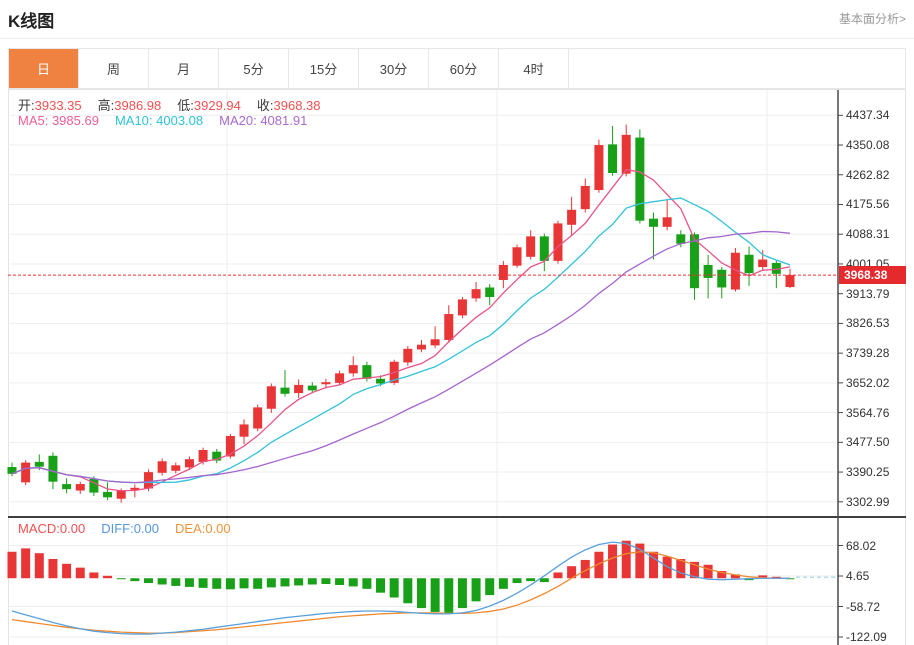 The height and width of the screenshot is (645, 914). I want to click on ma20-value: MA20: 4081.91, so click(263, 120).